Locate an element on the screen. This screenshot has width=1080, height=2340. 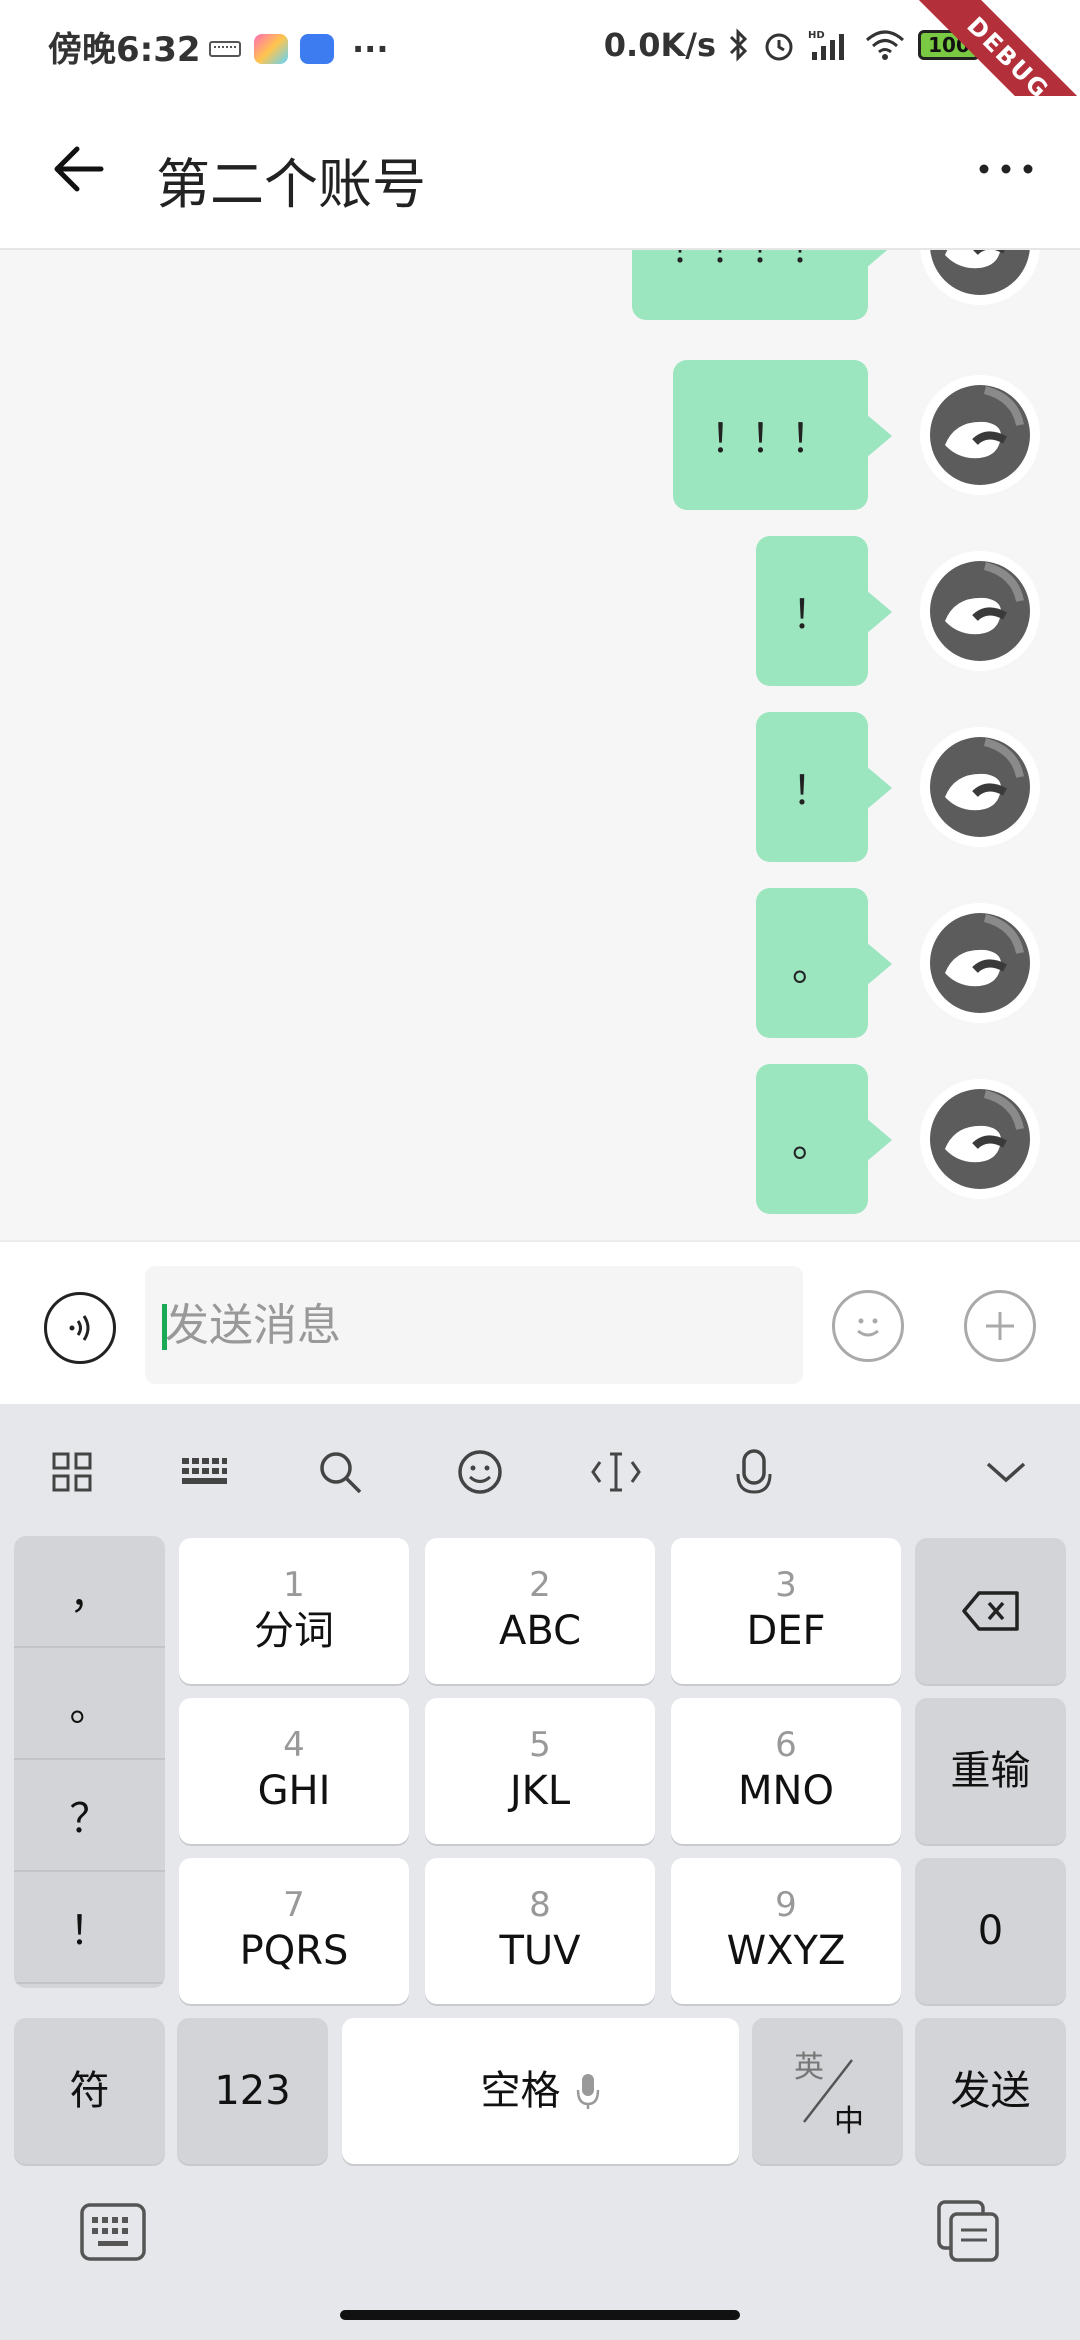
key-label: 发送 is located at coordinates (990, 2091).